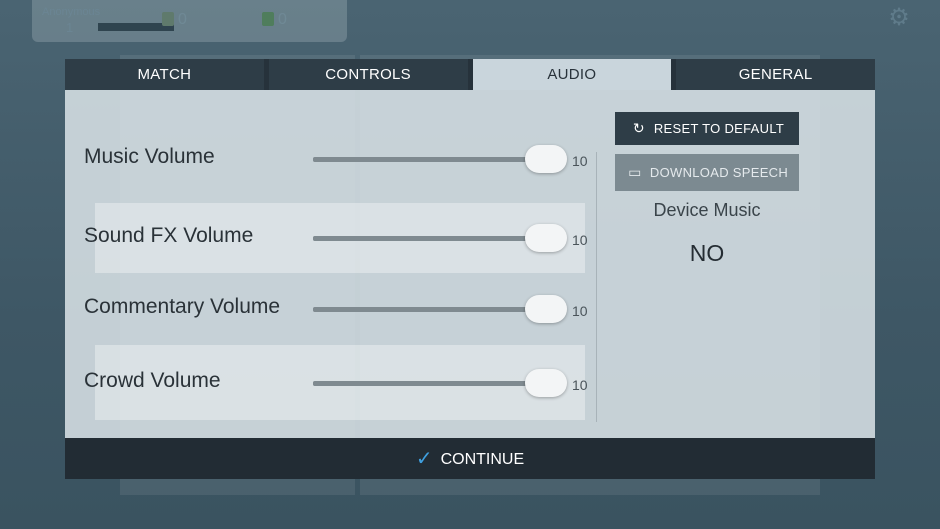 This screenshot has width=940, height=529. Describe the element at coordinates (580, 161) in the screenshot. I see `music-volume-value: 10` at that location.